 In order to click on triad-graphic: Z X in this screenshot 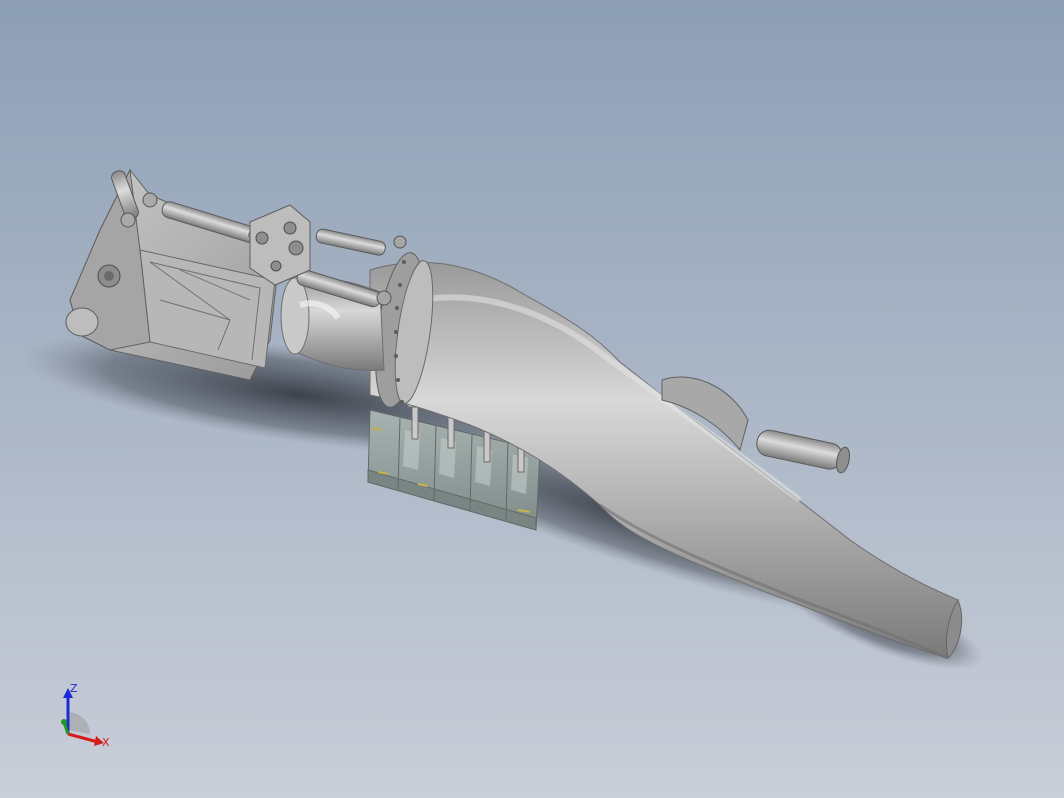, I will do `click(85, 715)`.